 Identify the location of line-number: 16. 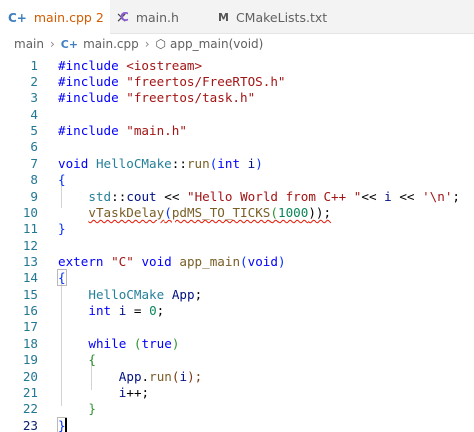
(30, 310).